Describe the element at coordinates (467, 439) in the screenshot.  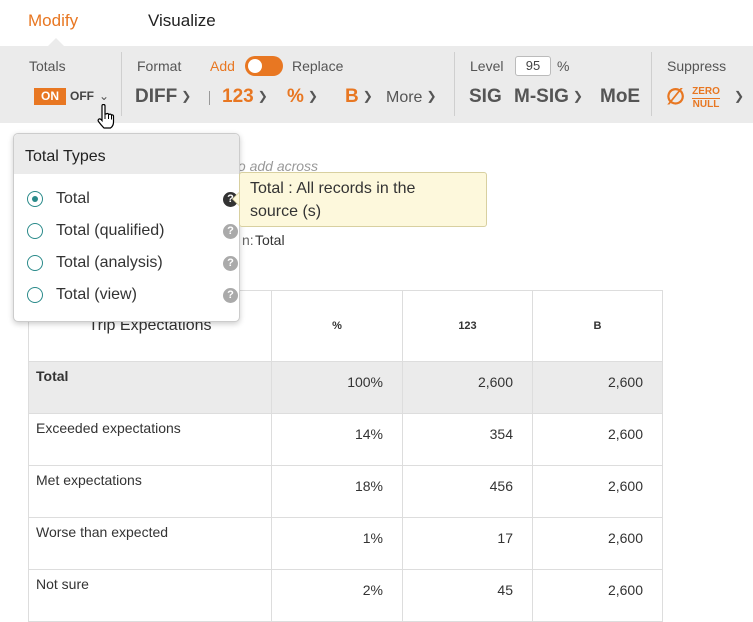
I see `cell-count: 354` at that location.